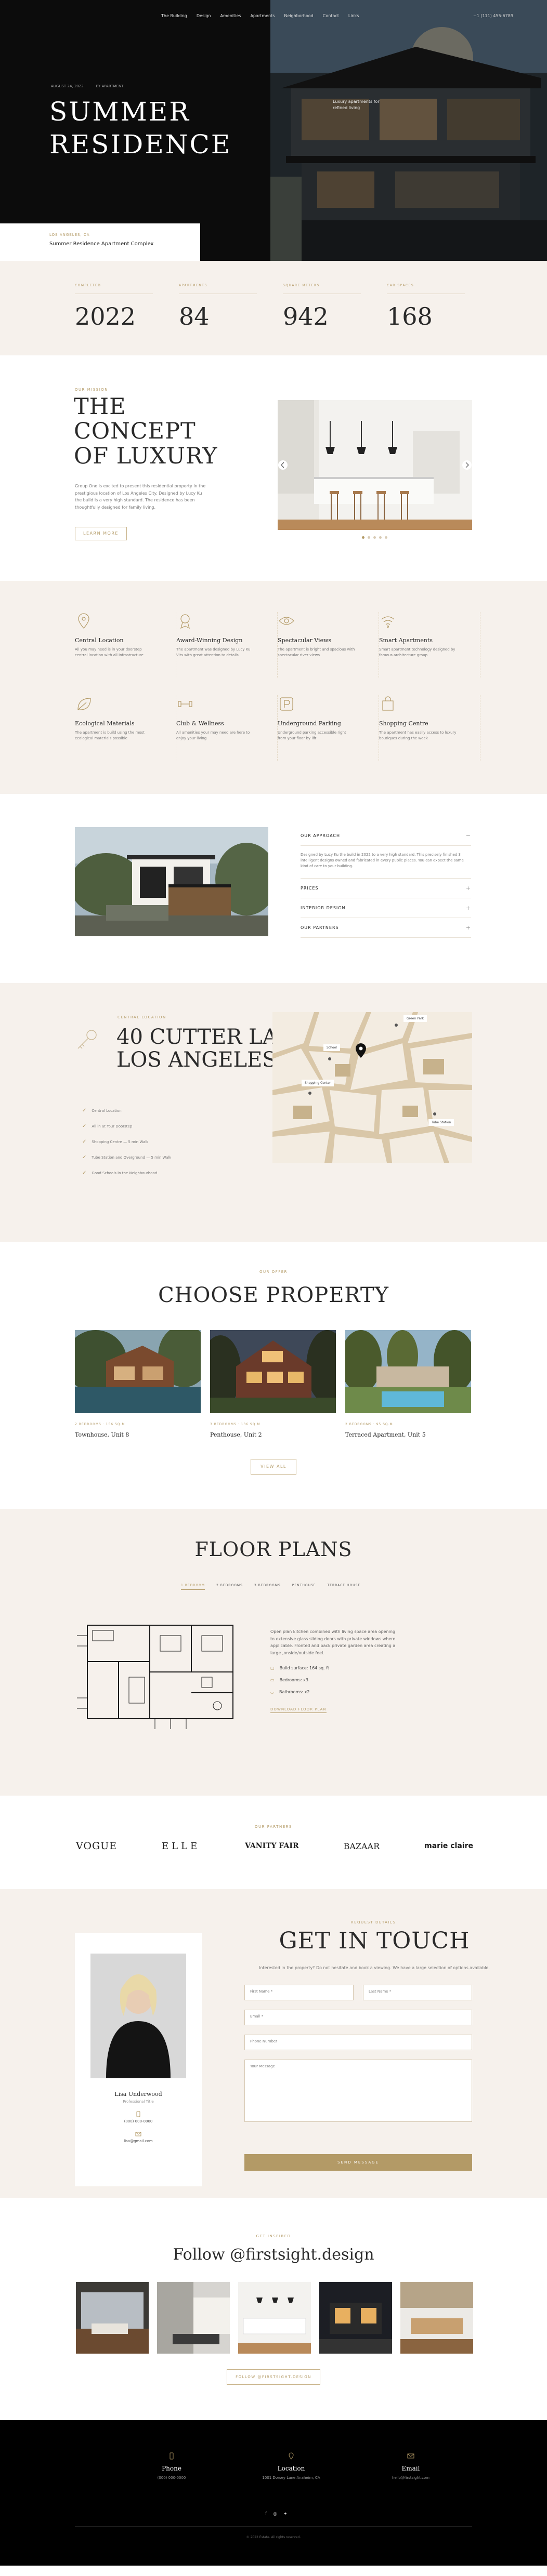  I want to click on agent-phone: (000) 000-0000, so click(138, 2121).